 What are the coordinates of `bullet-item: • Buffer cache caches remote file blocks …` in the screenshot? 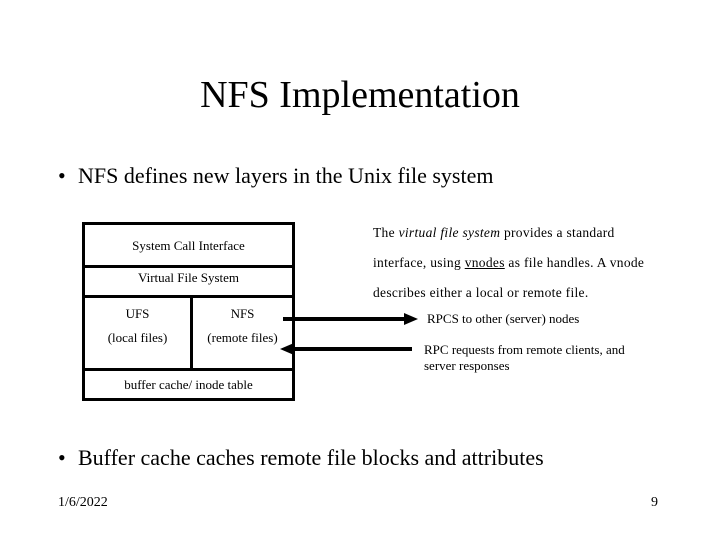 It's located at (301, 458).